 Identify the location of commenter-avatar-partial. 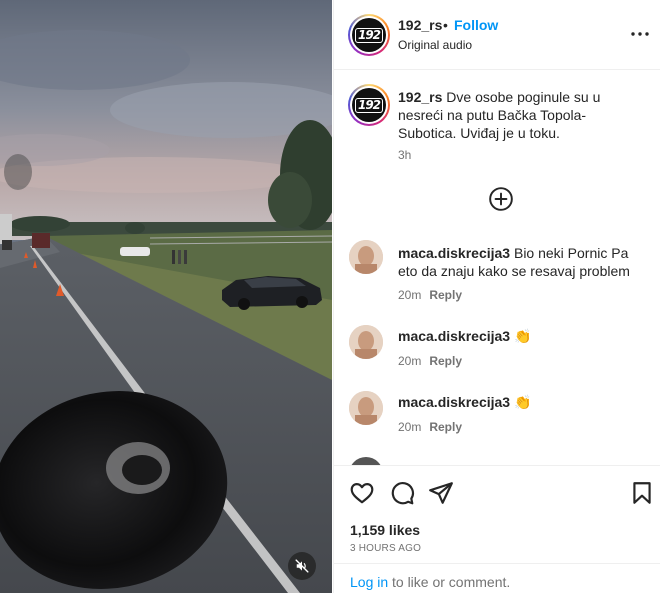
(366, 461).